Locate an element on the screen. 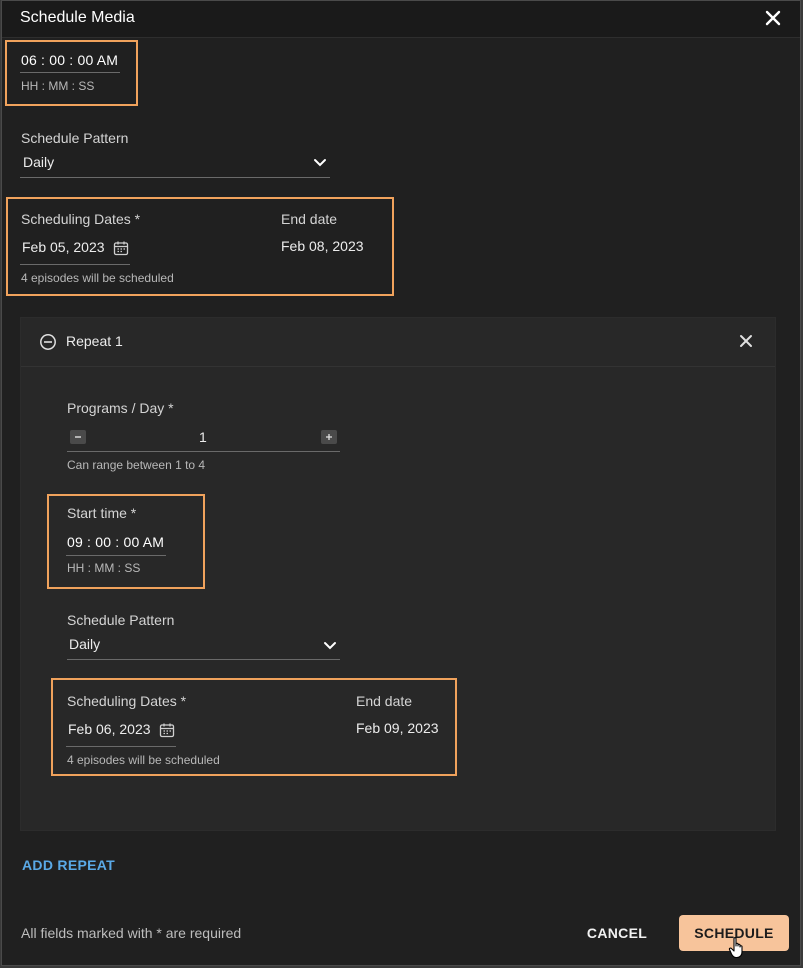 This screenshot has width=803, height=968. plus-icon is located at coordinates (329, 437).